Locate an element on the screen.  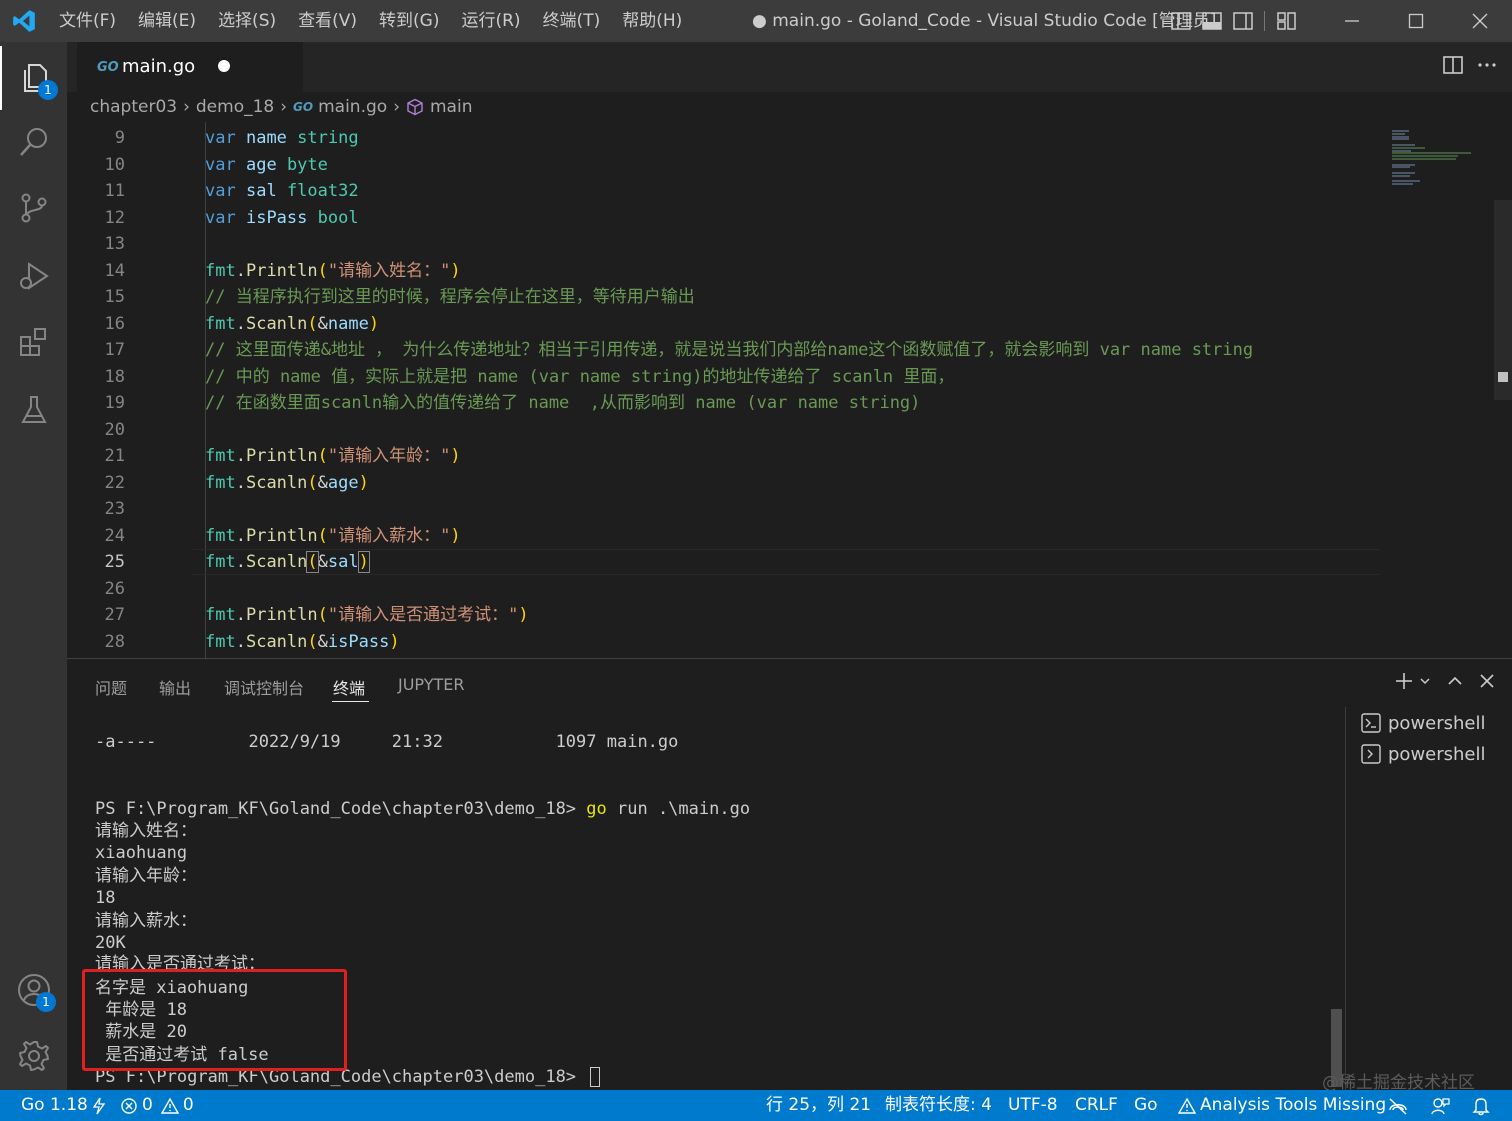
terminal-instance-1: powershell is located at coordinates (1423, 723).